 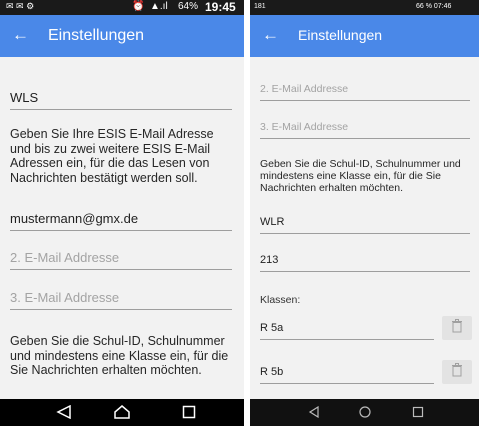 What do you see at coordinates (365, 225) in the screenshot?
I see `school-id-field: WLR` at bounding box center [365, 225].